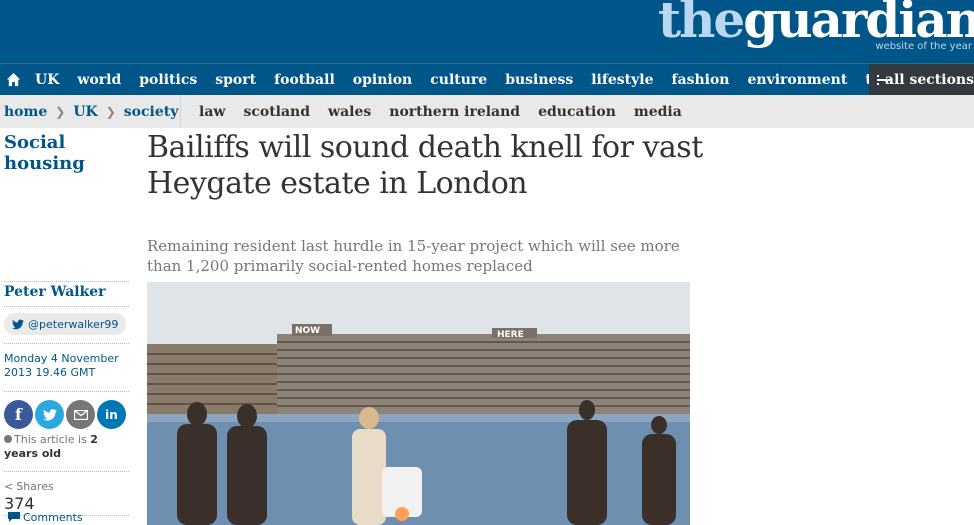 The width and height of the screenshot is (974, 525). What do you see at coordinates (701, 80) in the screenshot?
I see `nav-item-fashion: fashion` at bounding box center [701, 80].